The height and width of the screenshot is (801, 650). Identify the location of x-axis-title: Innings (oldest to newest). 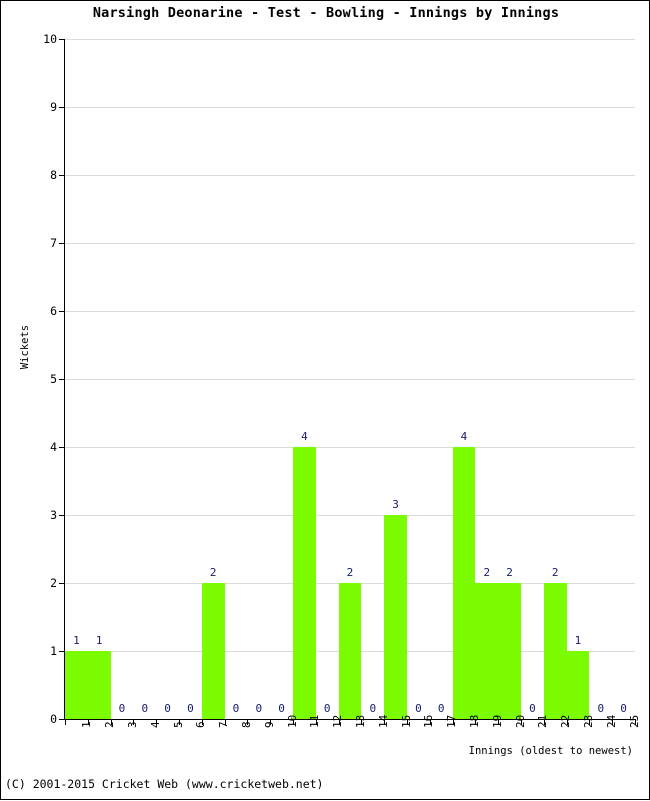
(550, 751).